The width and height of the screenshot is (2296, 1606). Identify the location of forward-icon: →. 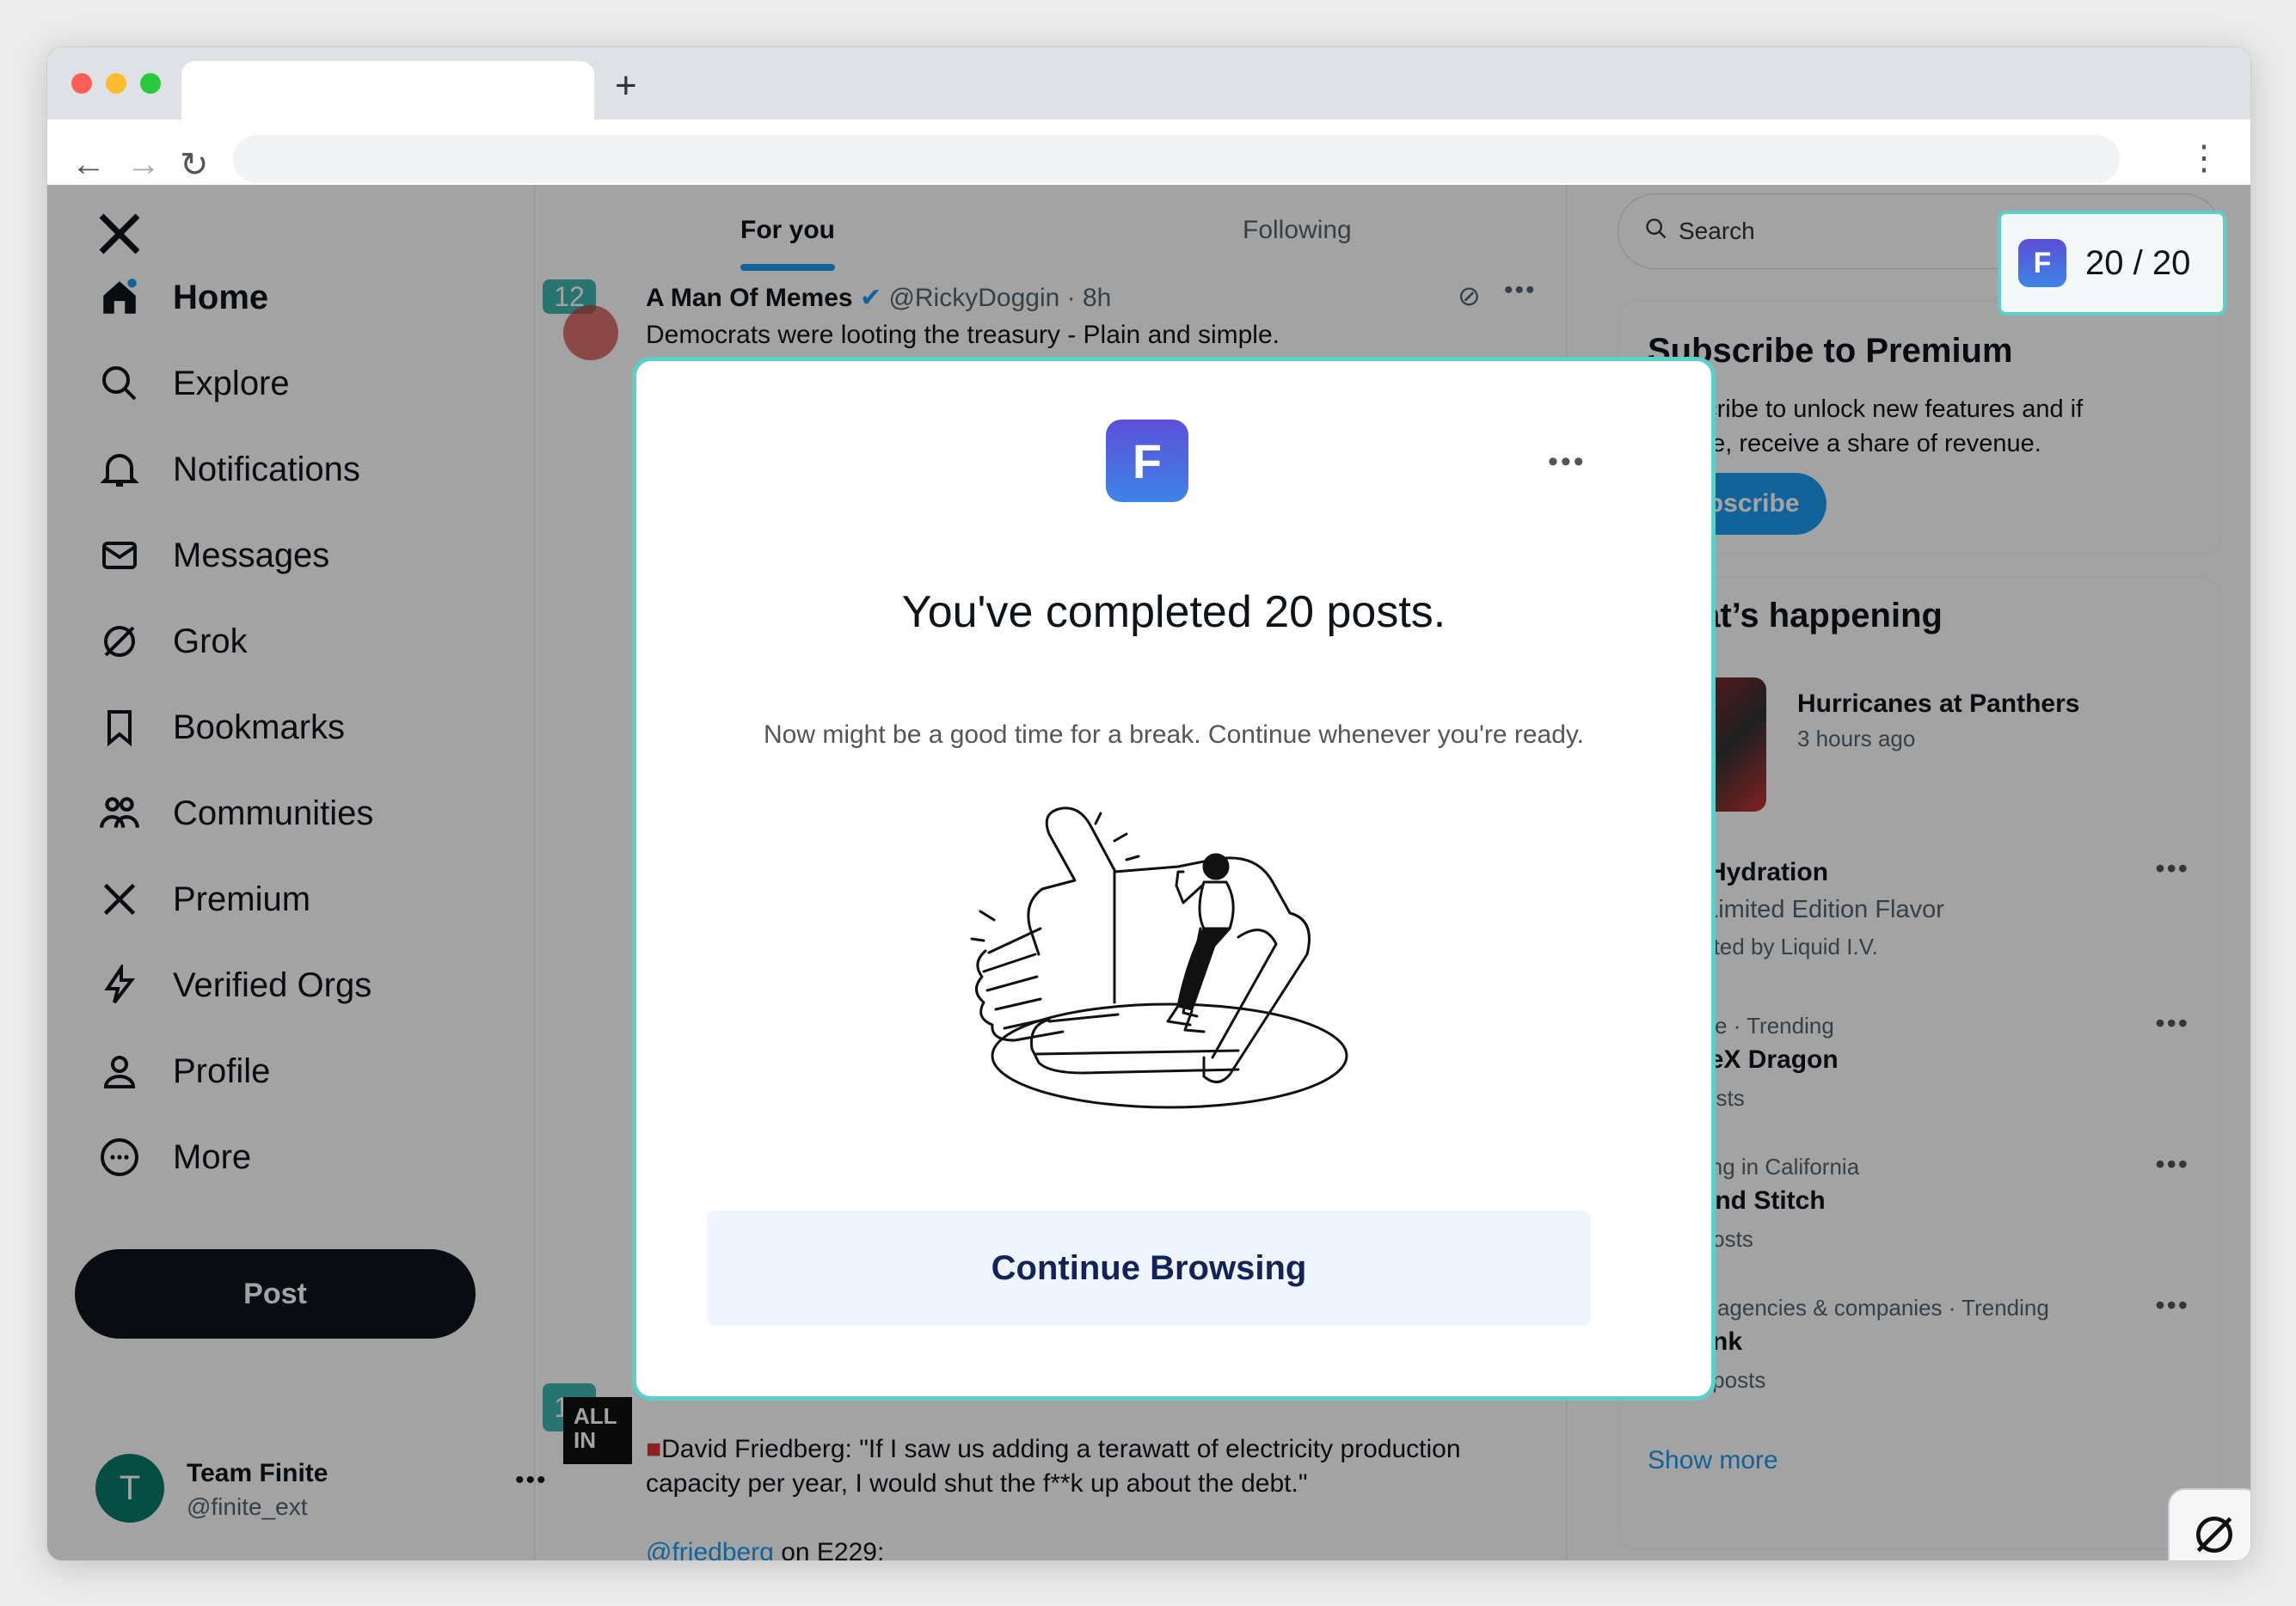
(143, 165).